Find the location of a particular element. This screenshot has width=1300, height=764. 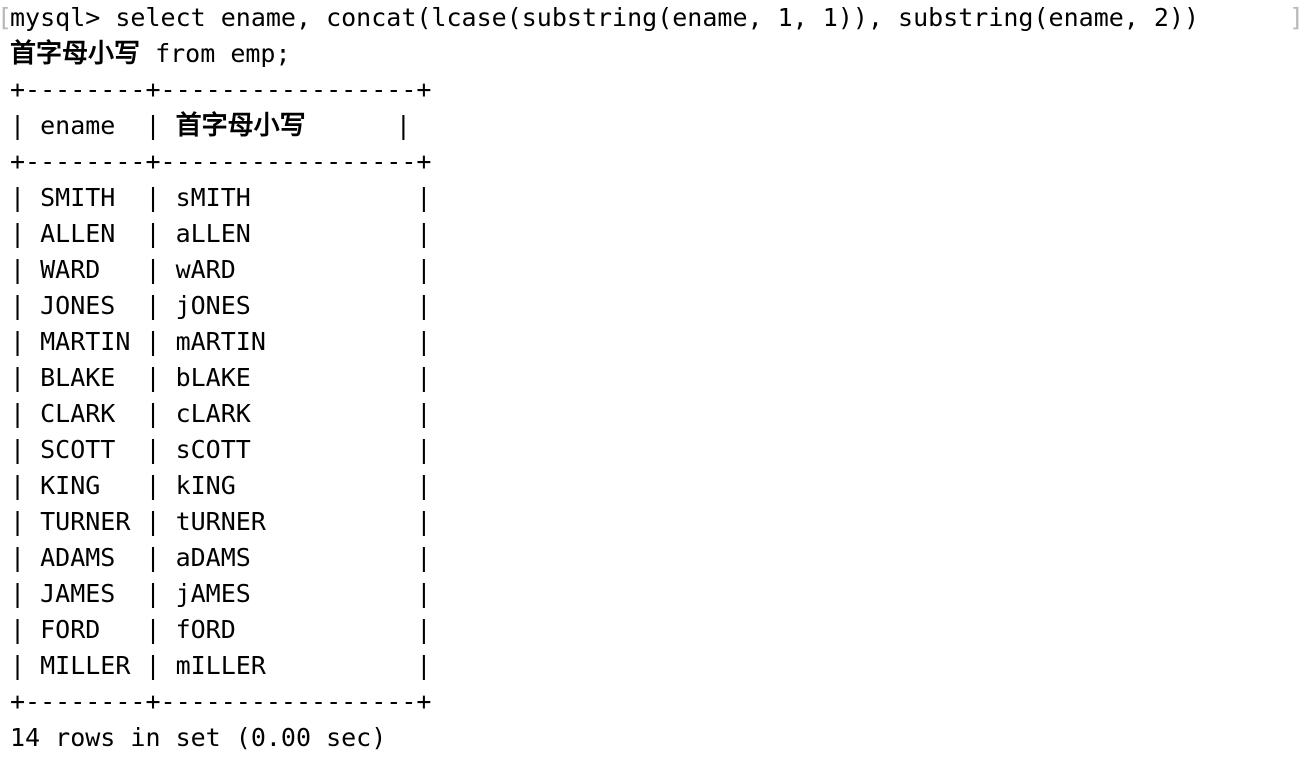

cell-ename: | ALLEN | is located at coordinates (93, 233).